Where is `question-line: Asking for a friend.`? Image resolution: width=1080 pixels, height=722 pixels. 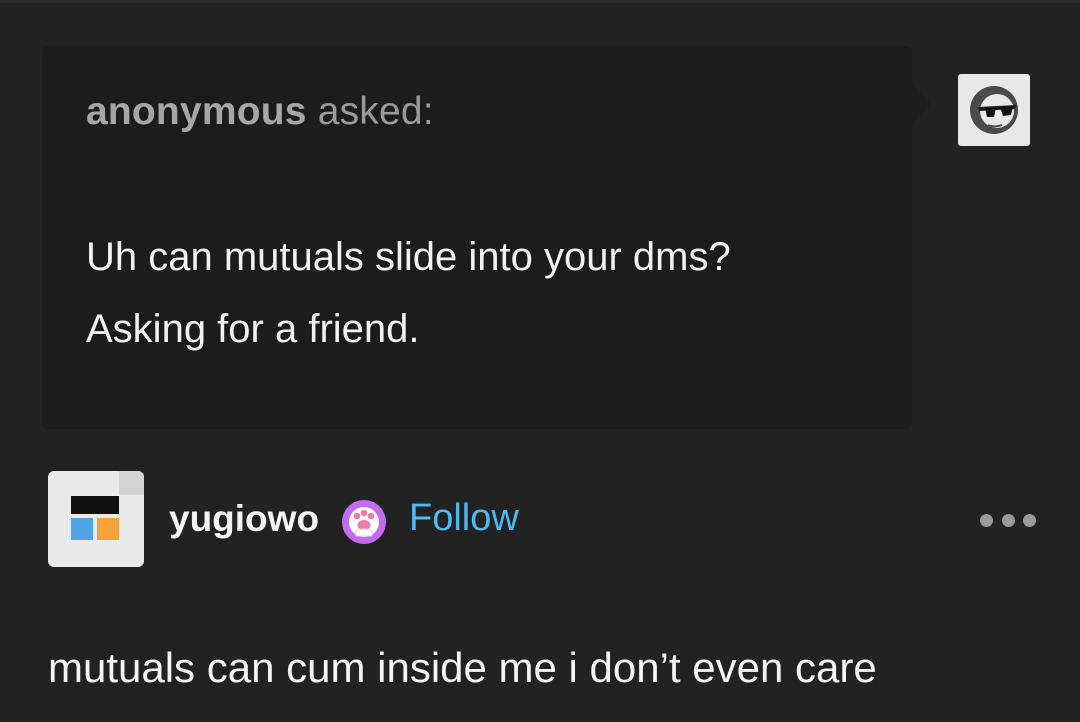
question-line: Asking for a friend. is located at coordinates (253, 329).